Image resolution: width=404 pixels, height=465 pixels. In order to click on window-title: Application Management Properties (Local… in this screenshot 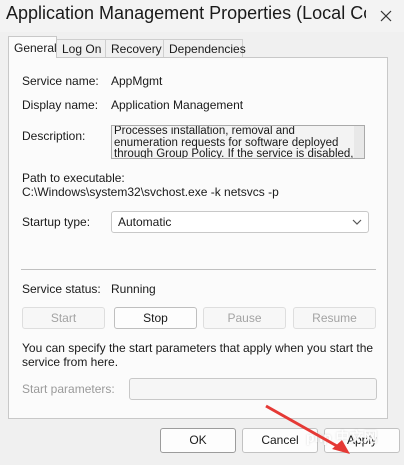, I will do `click(186, 13)`.